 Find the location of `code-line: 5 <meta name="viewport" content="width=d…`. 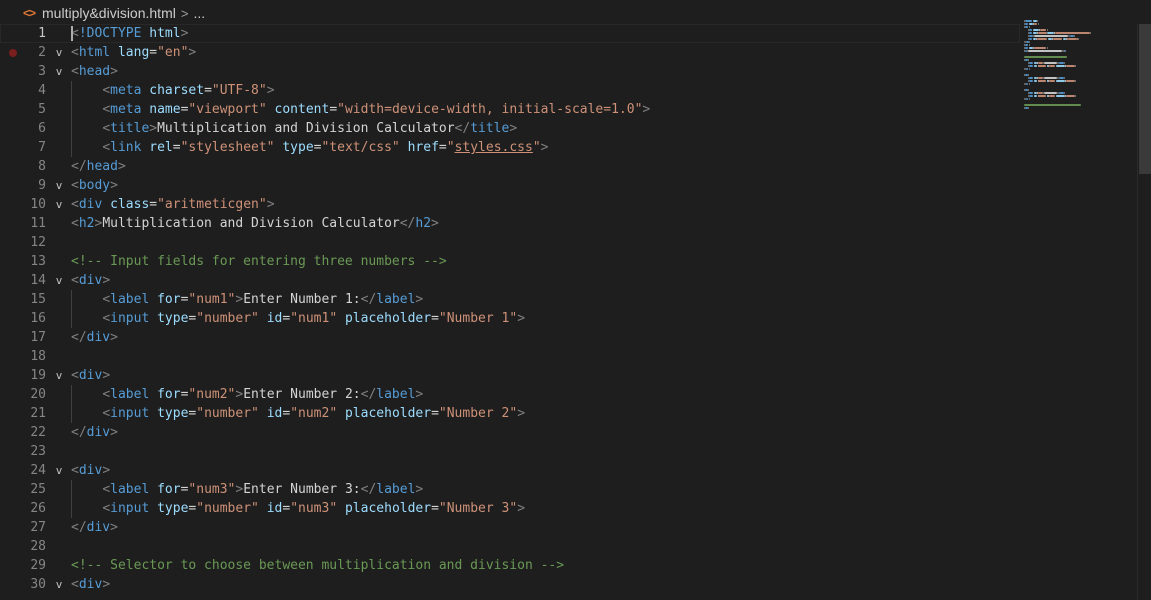

code-line: 5 <meta name="viewport" content="width=d… is located at coordinates (510, 109).